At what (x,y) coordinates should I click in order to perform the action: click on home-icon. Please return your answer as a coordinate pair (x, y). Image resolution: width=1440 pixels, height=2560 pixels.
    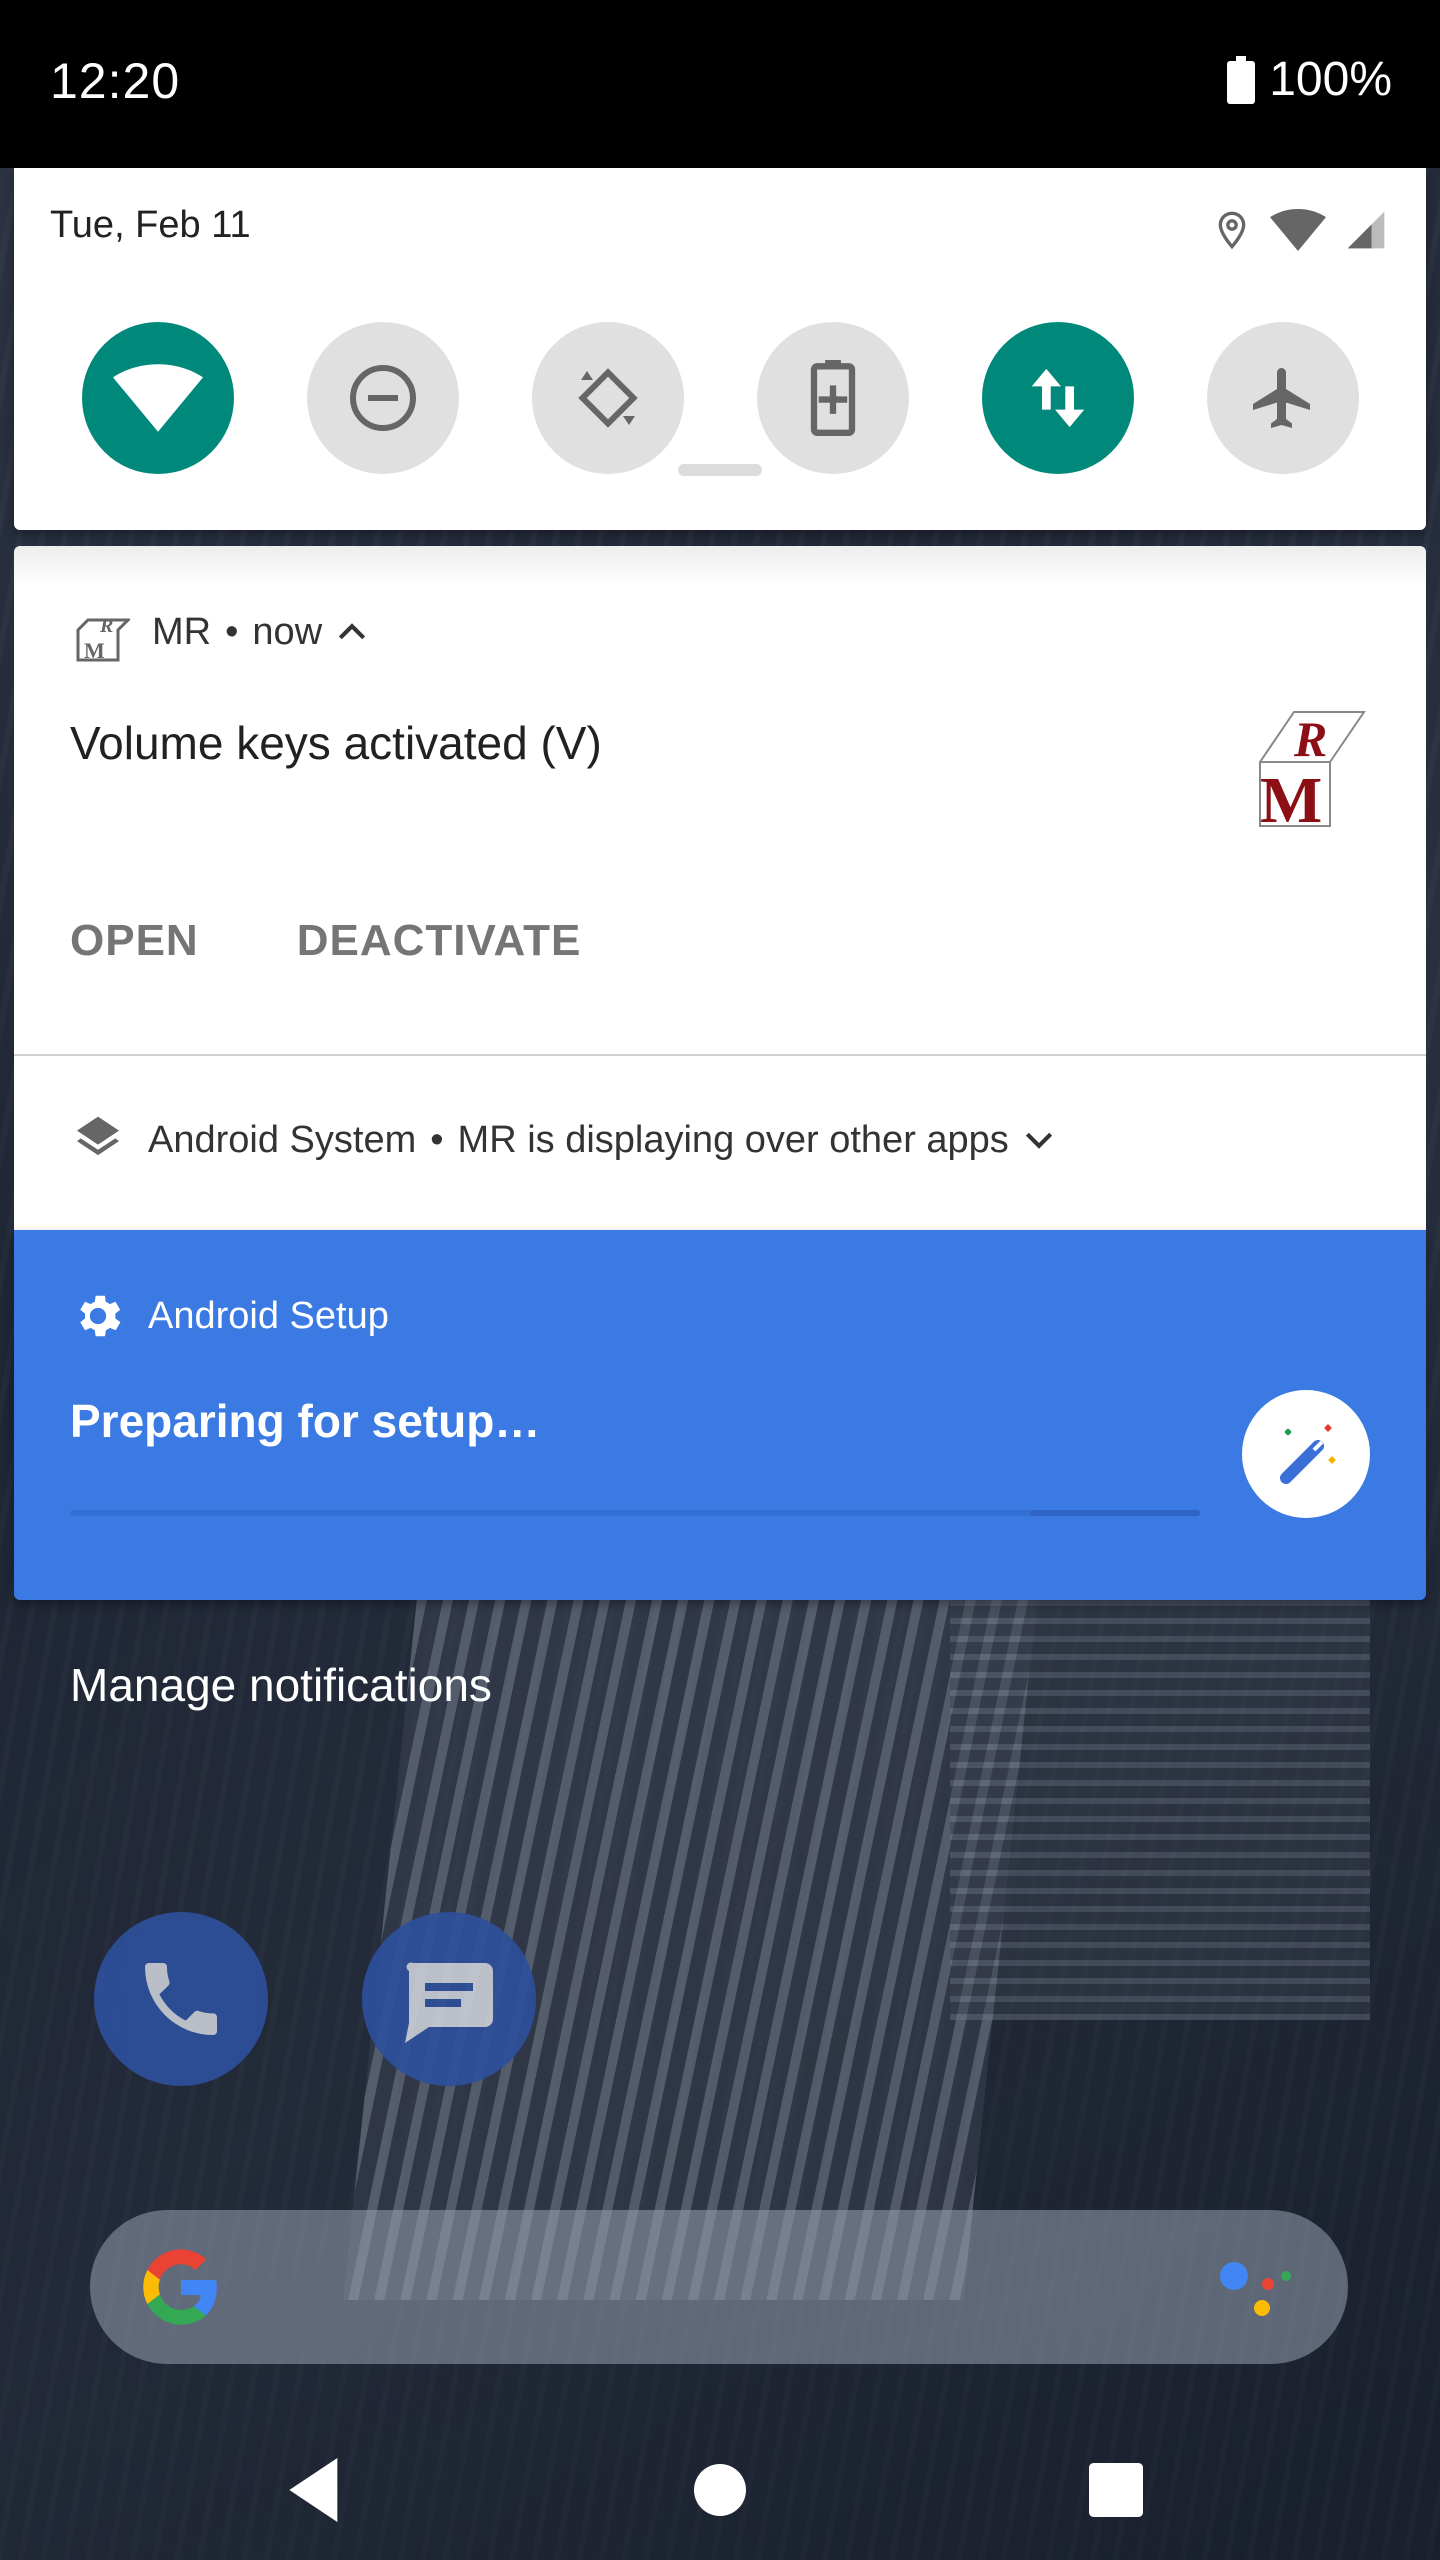
    Looking at the image, I should click on (720, 2490).